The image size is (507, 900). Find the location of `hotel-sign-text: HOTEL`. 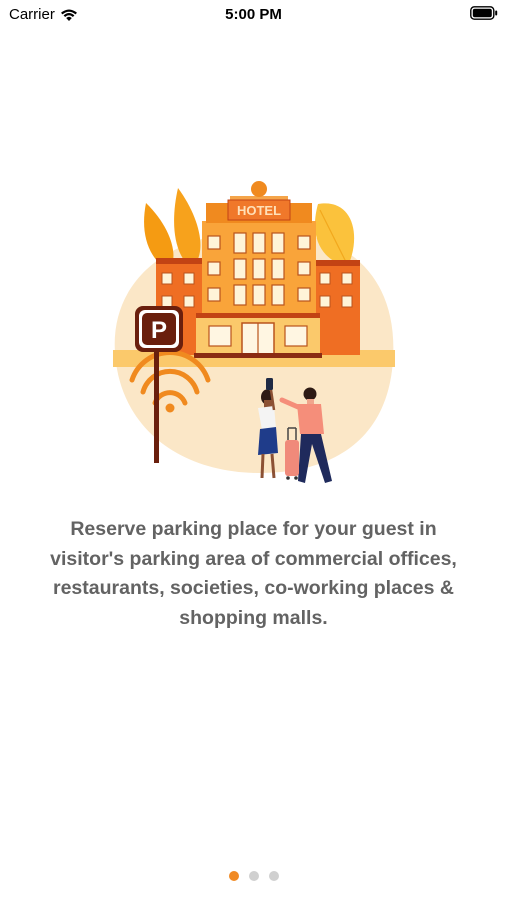

hotel-sign-text: HOTEL is located at coordinates (259, 210).